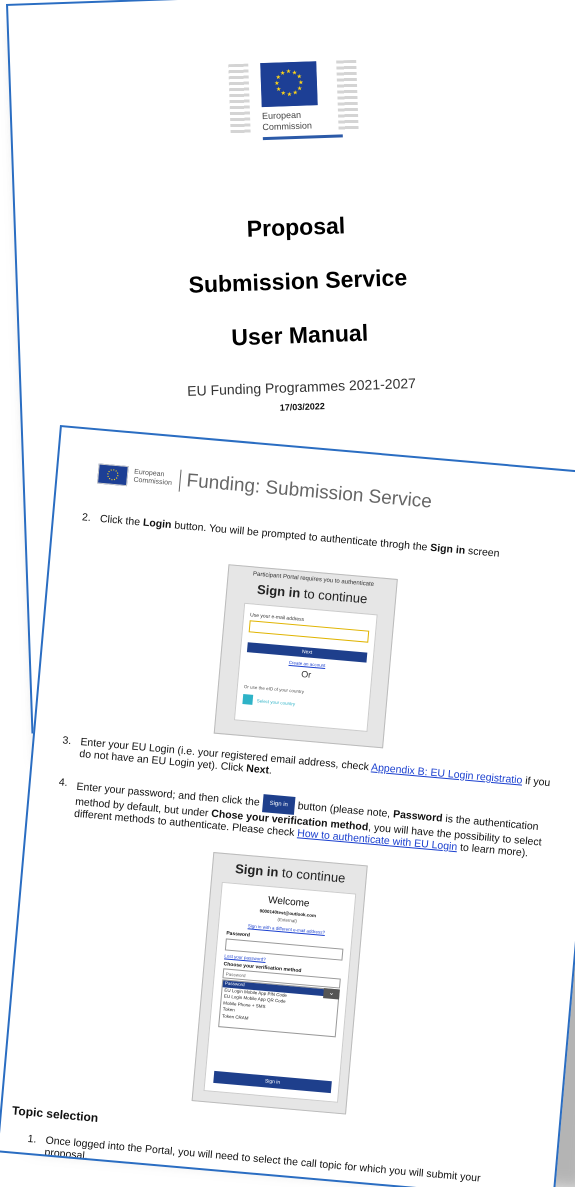 This screenshot has width=575, height=1187. I want to click on step-bold: Login, so click(157, 524).